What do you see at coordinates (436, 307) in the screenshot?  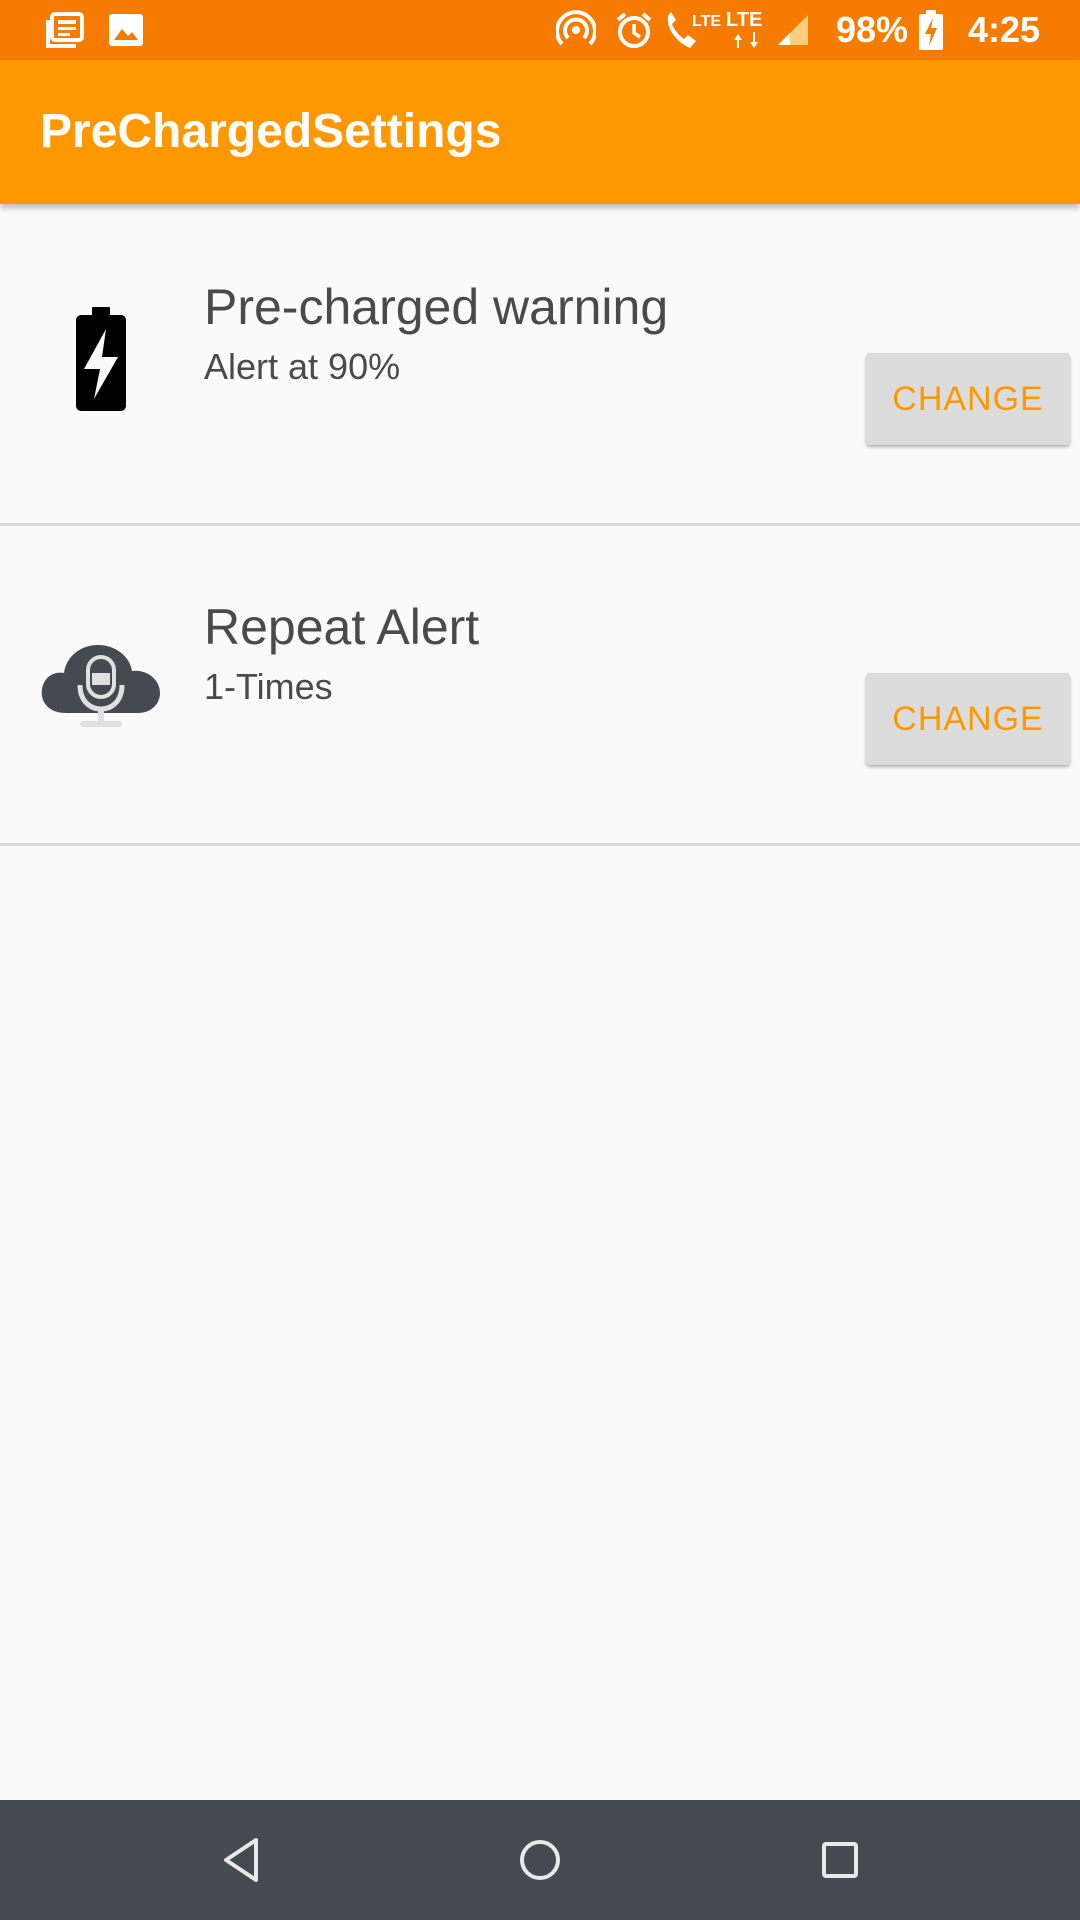 I see `setting-title: Pre-charged warning` at bounding box center [436, 307].